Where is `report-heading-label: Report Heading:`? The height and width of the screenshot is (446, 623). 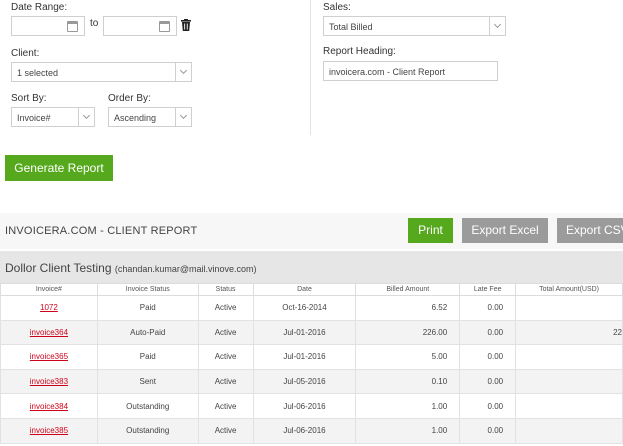
report-heading-label: Report Heading: is located at coordinates (359, 51).